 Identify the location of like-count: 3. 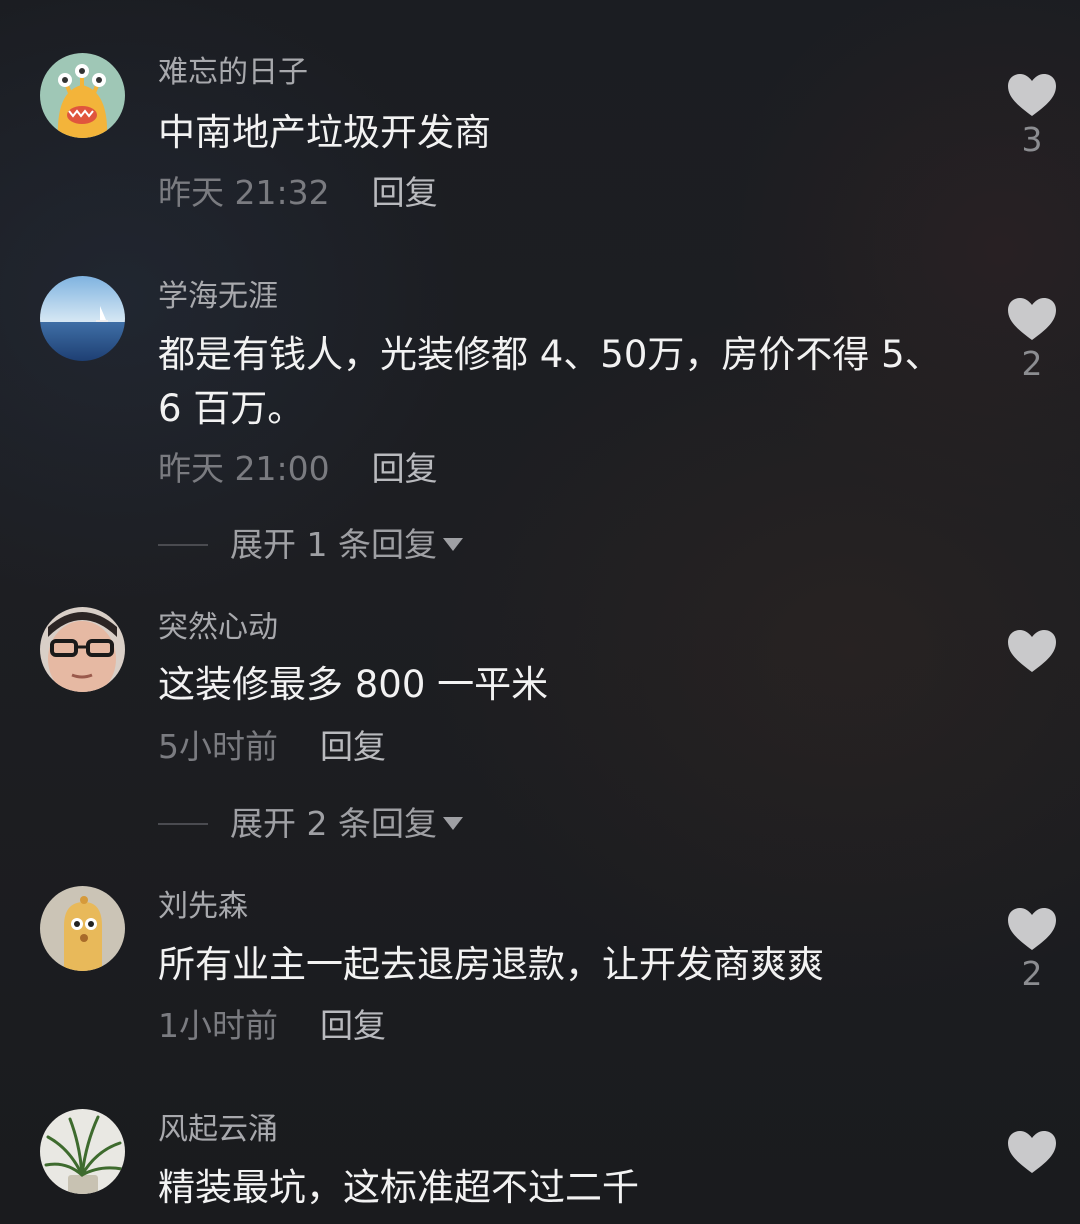
(1032, 139).